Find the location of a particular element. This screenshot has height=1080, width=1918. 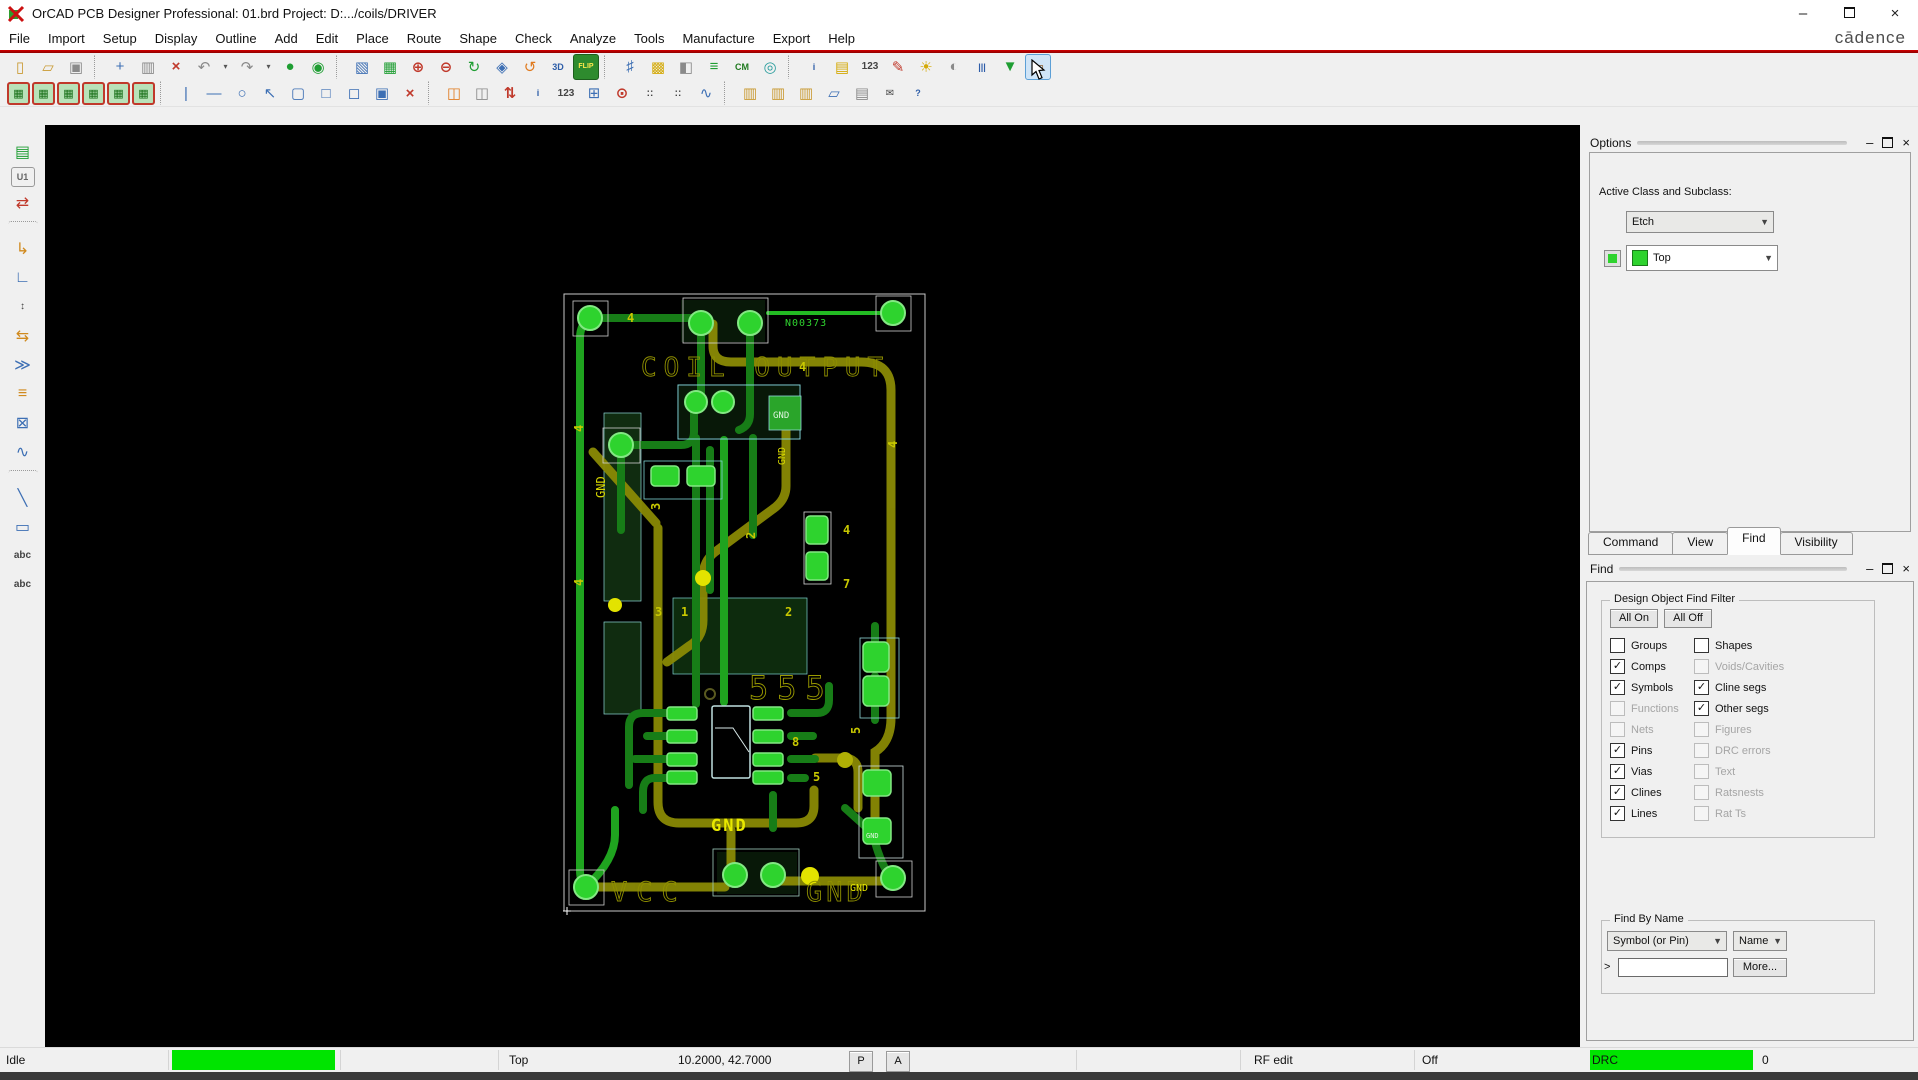

subclass-combobox: Top ▼ is located at coordinates (1702, 258).